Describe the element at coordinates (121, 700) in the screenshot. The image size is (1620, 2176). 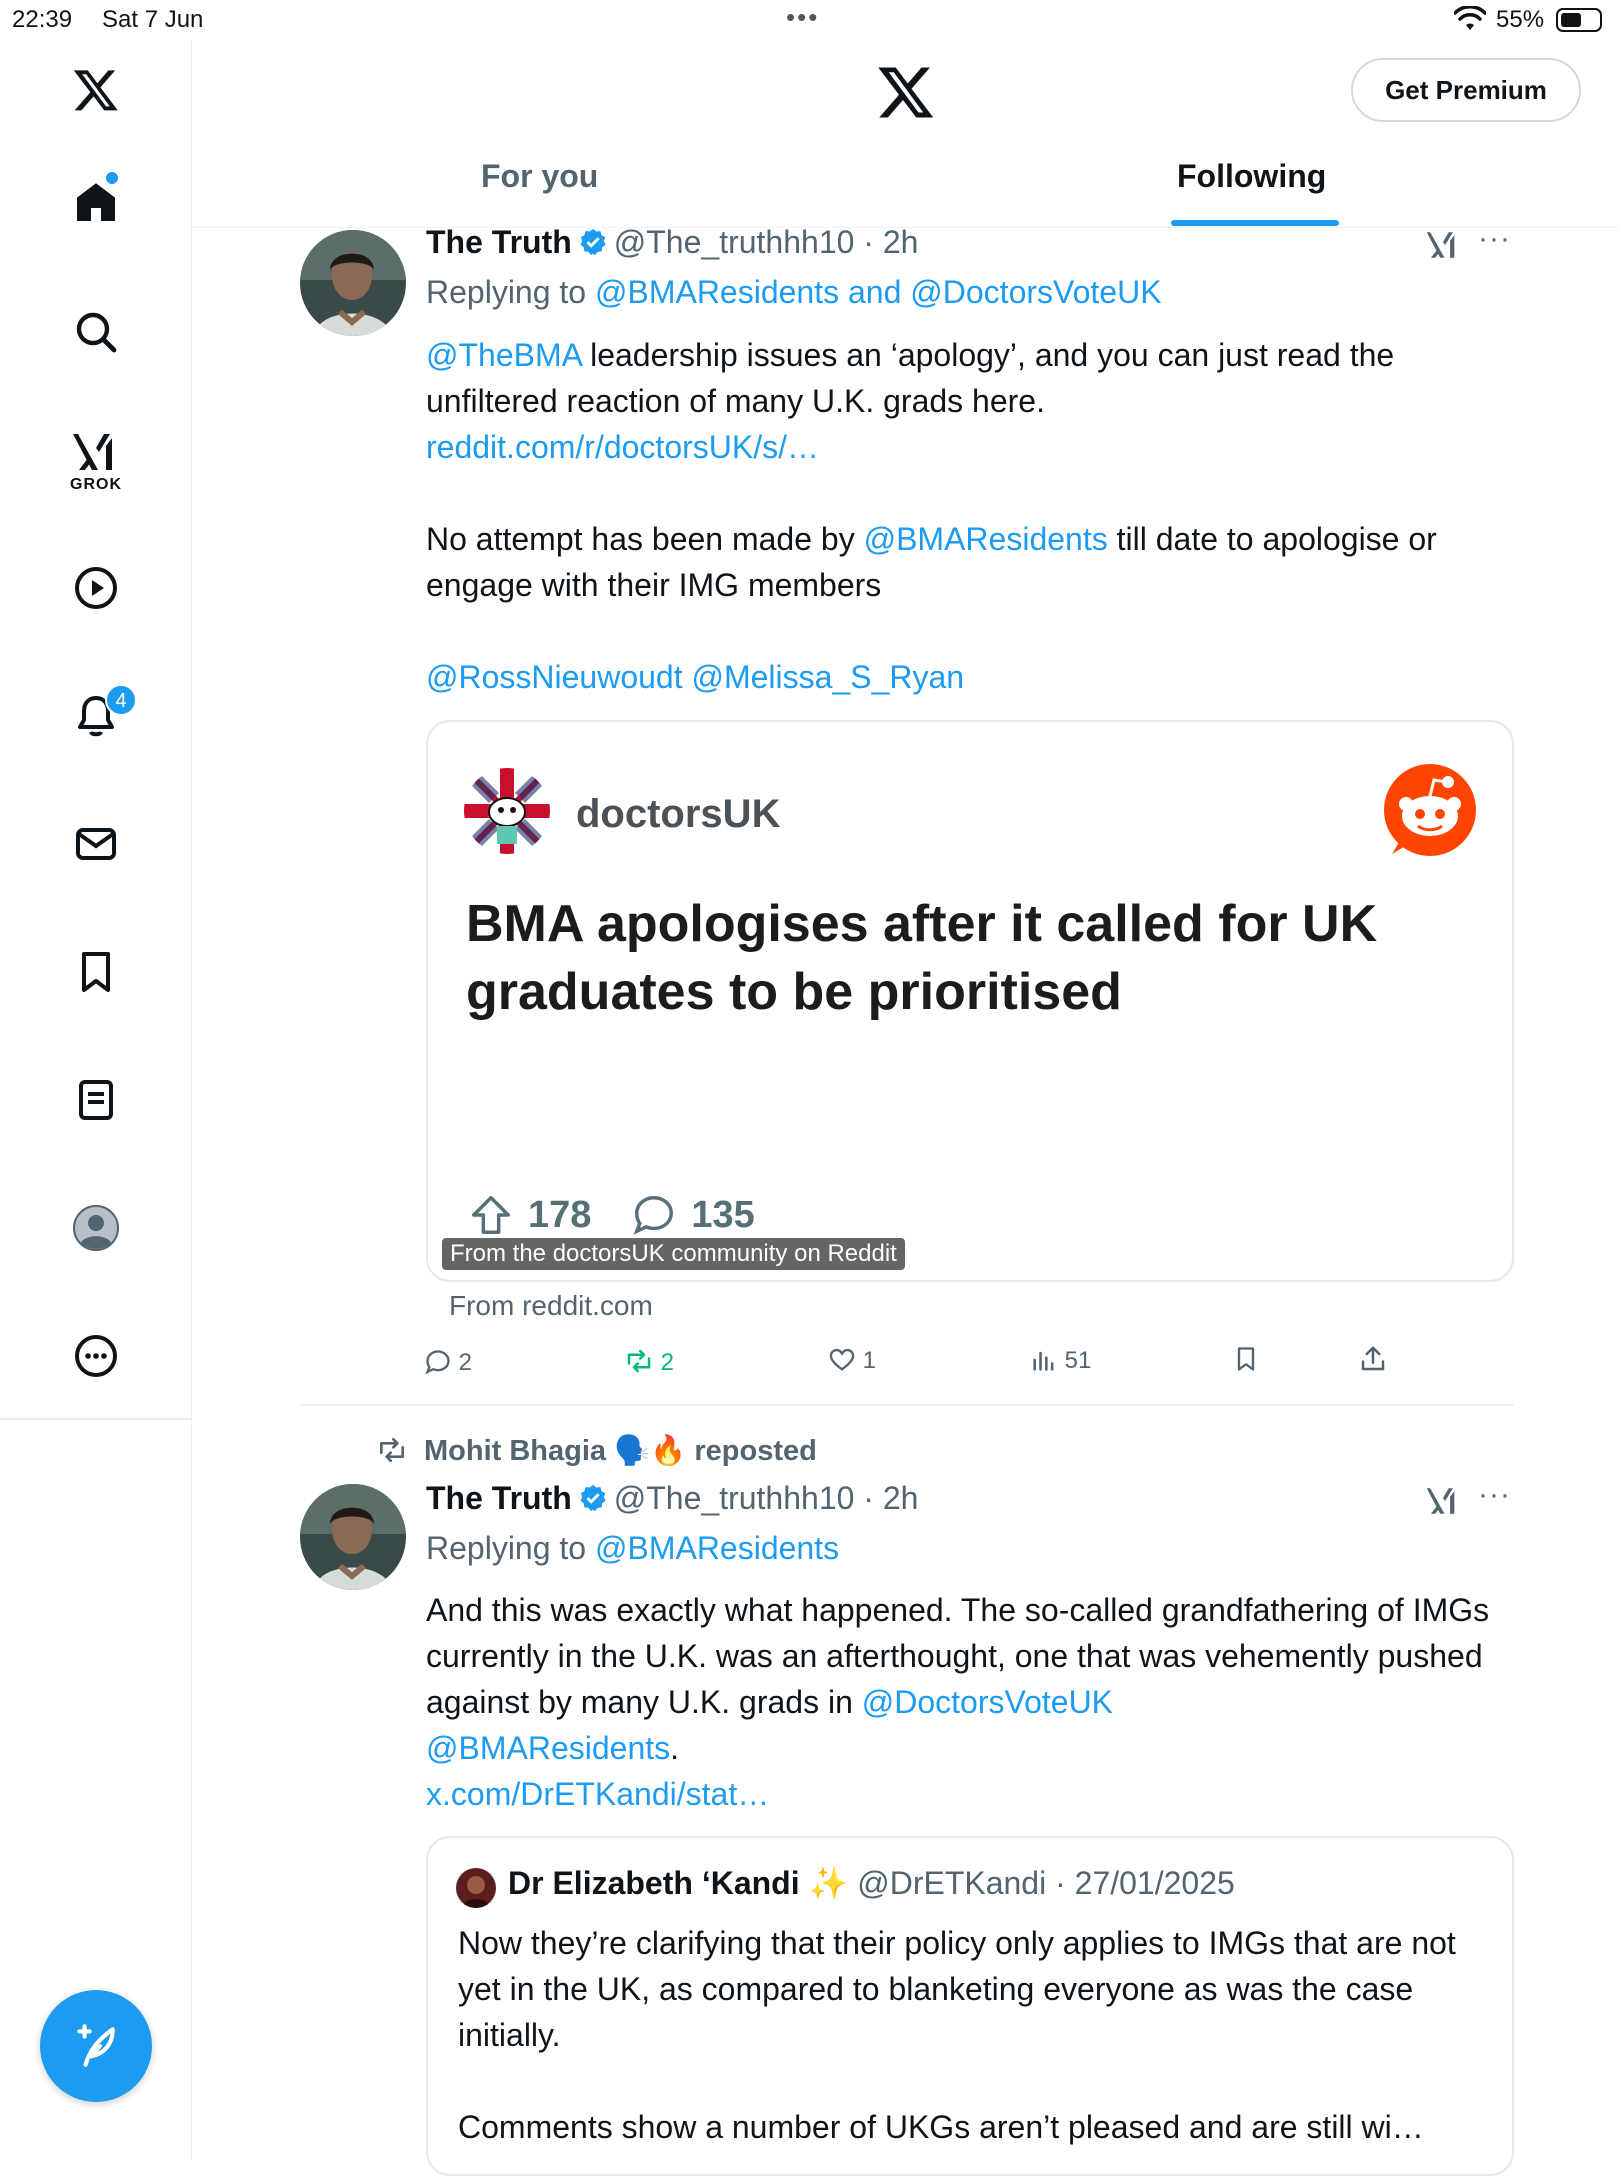
I see `notifications-badge: 4` at that location.